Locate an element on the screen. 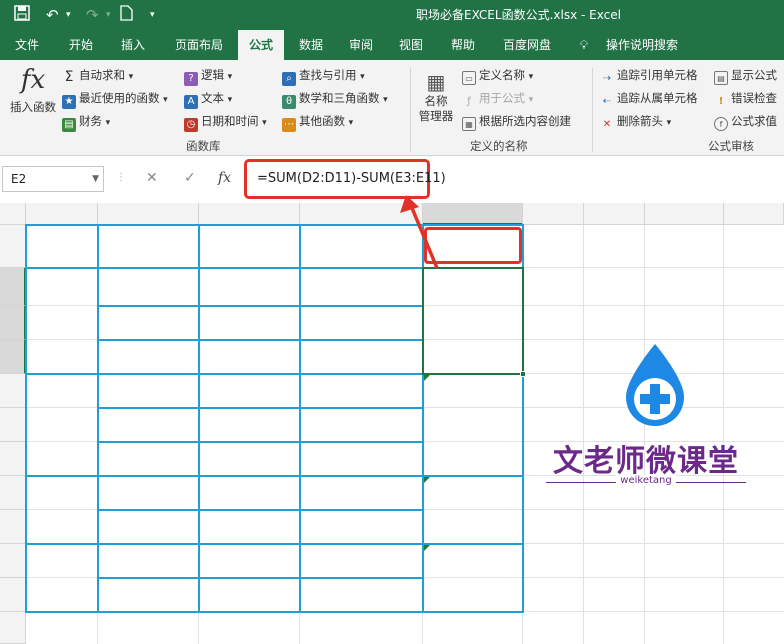  water-drop-logo is located at coordinates (655, 385).